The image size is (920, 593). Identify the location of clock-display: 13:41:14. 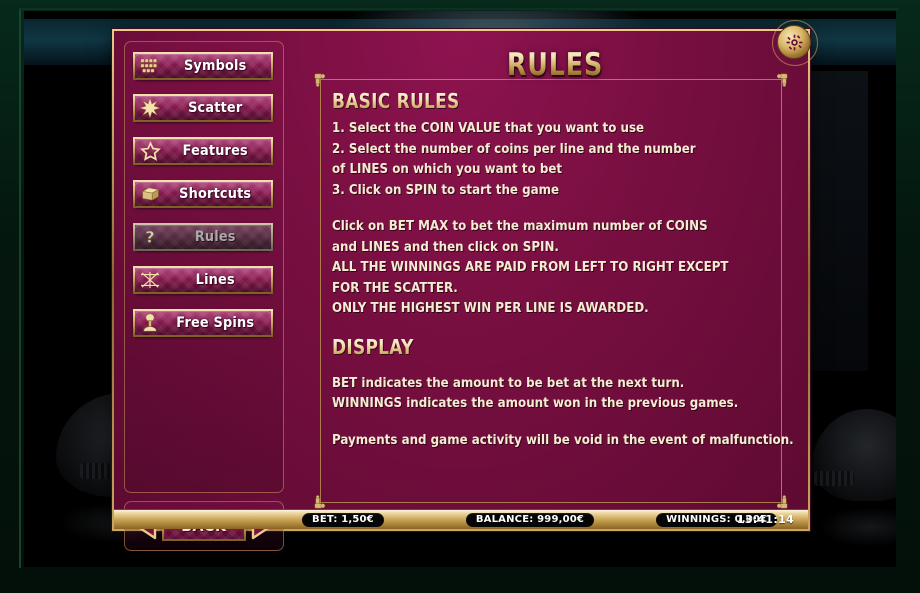
(765, 519).